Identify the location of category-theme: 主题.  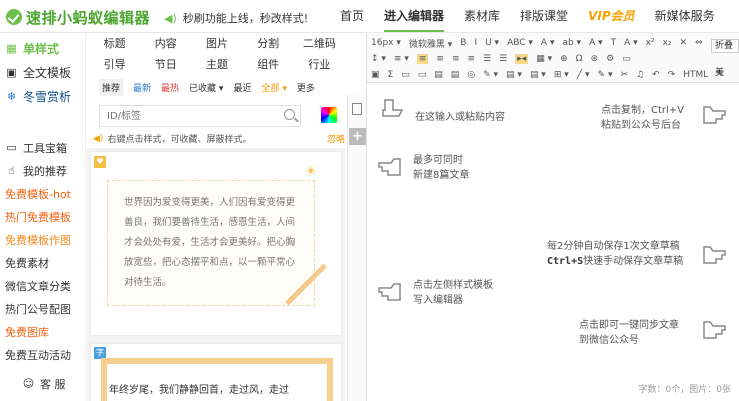
(216, 64).